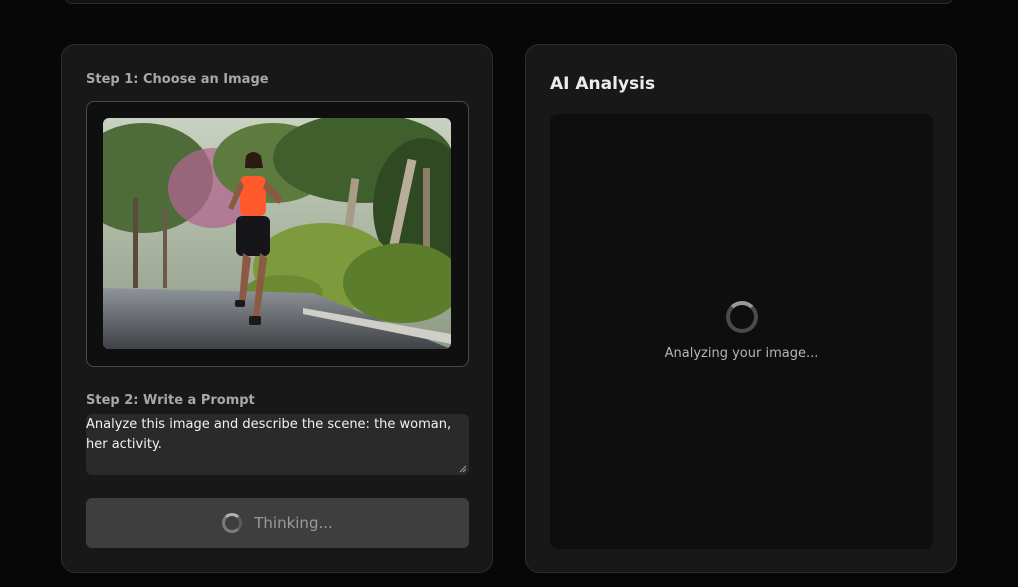  I want to click on selected-image, so click(277, 233).